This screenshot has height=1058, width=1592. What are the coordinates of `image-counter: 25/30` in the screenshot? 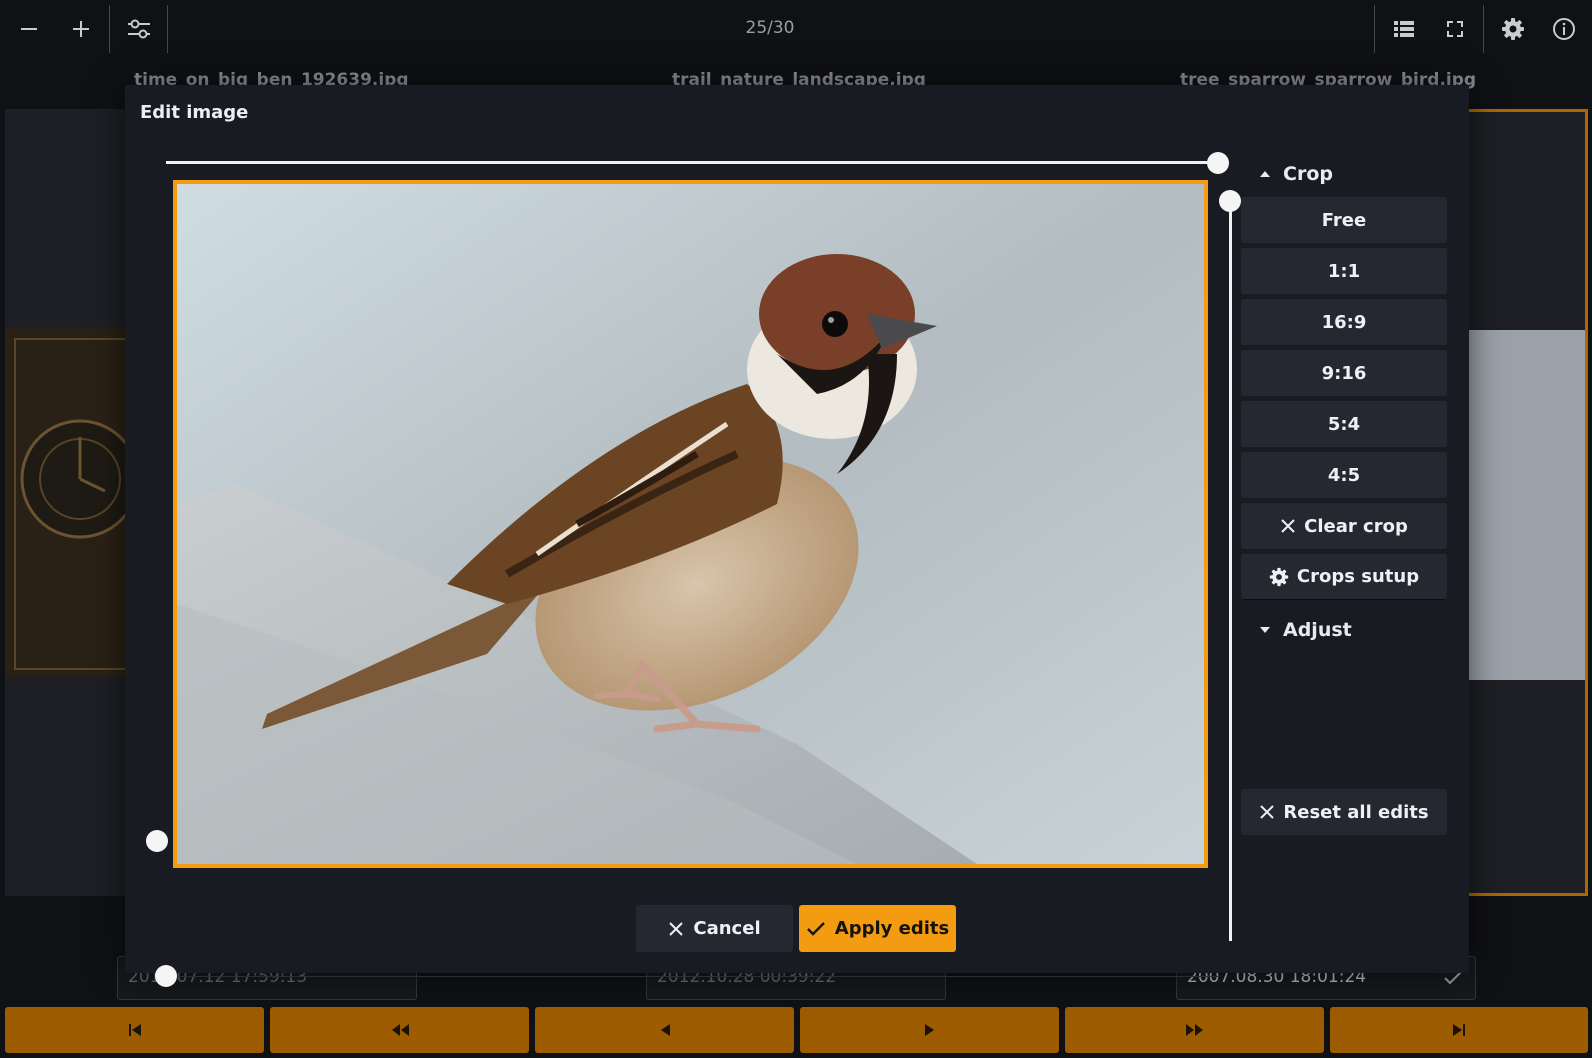 It's located at (770, 28).